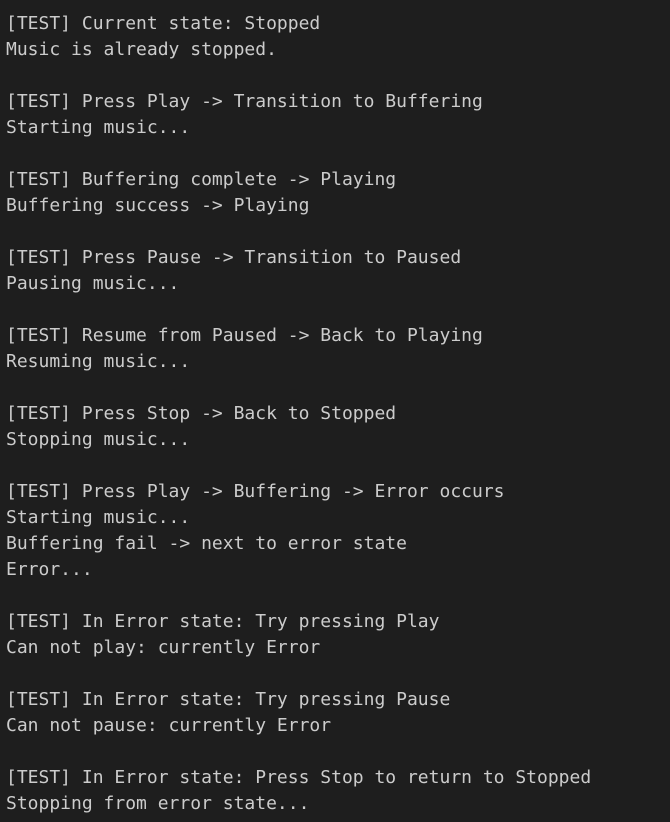 The height and width of the screenshot is (822, 670). Describe the element at coordinates (169, 725) in the screenshot. I see `output-line: Can not pause: currently Error` at that location.